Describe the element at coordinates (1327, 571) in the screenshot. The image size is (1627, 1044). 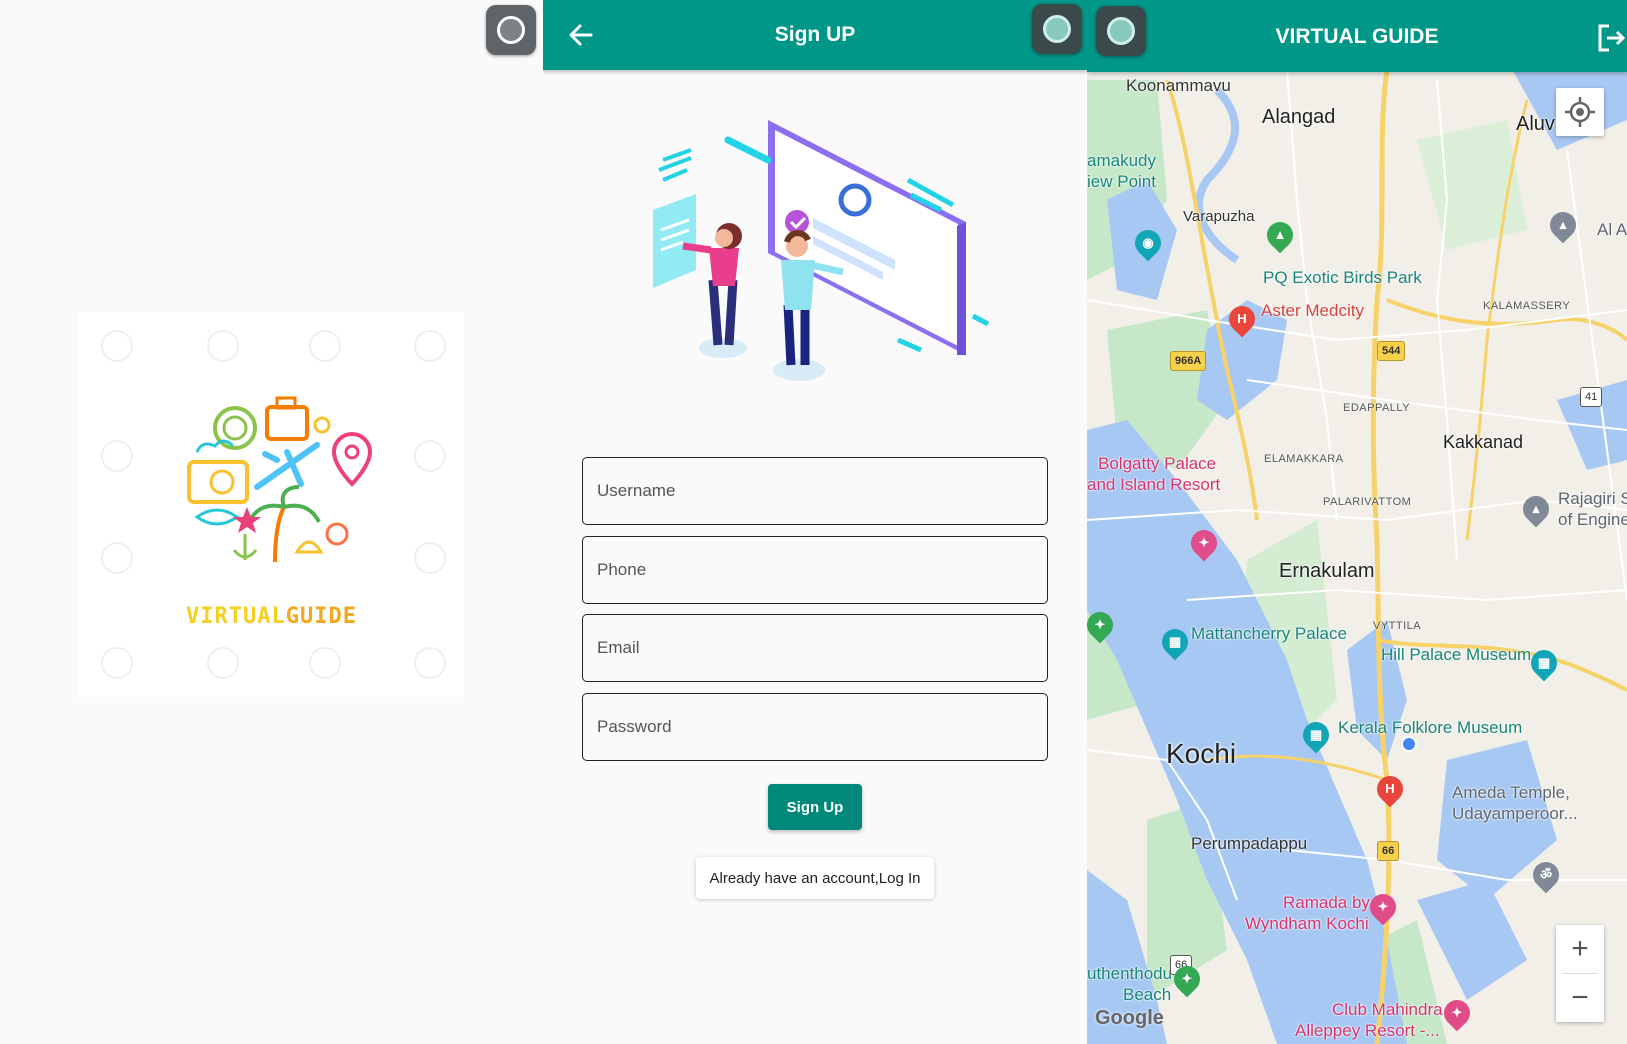
I see `map-label: Ernakulam` at that location.